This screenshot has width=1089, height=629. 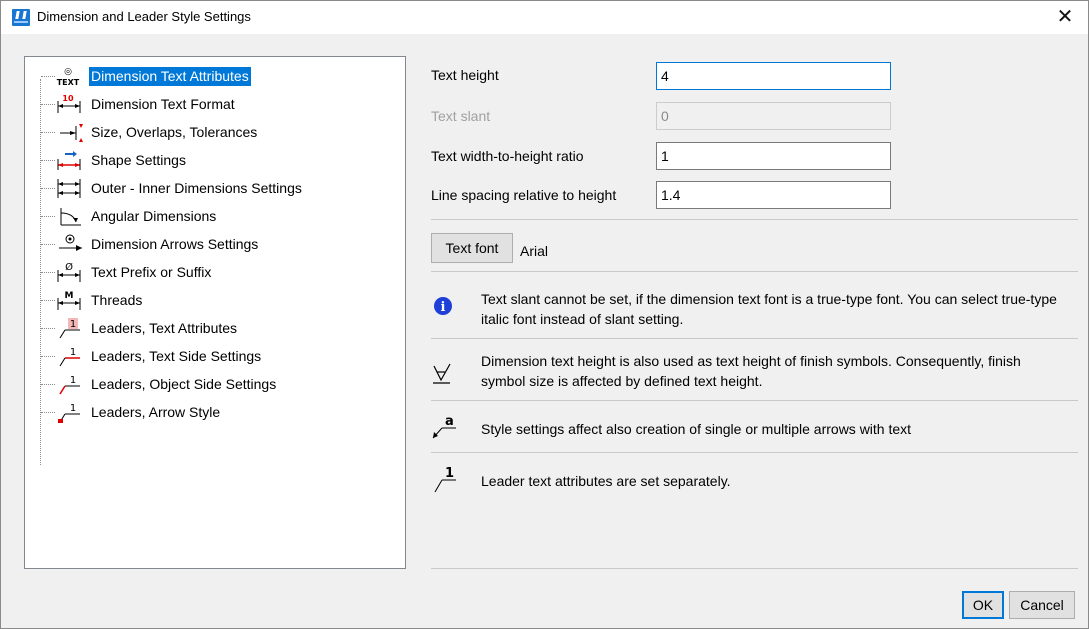 I want to click on tree-item-leaders-text-side: 1 Leaders, Text Side Settings, so click(x=211, y=356).